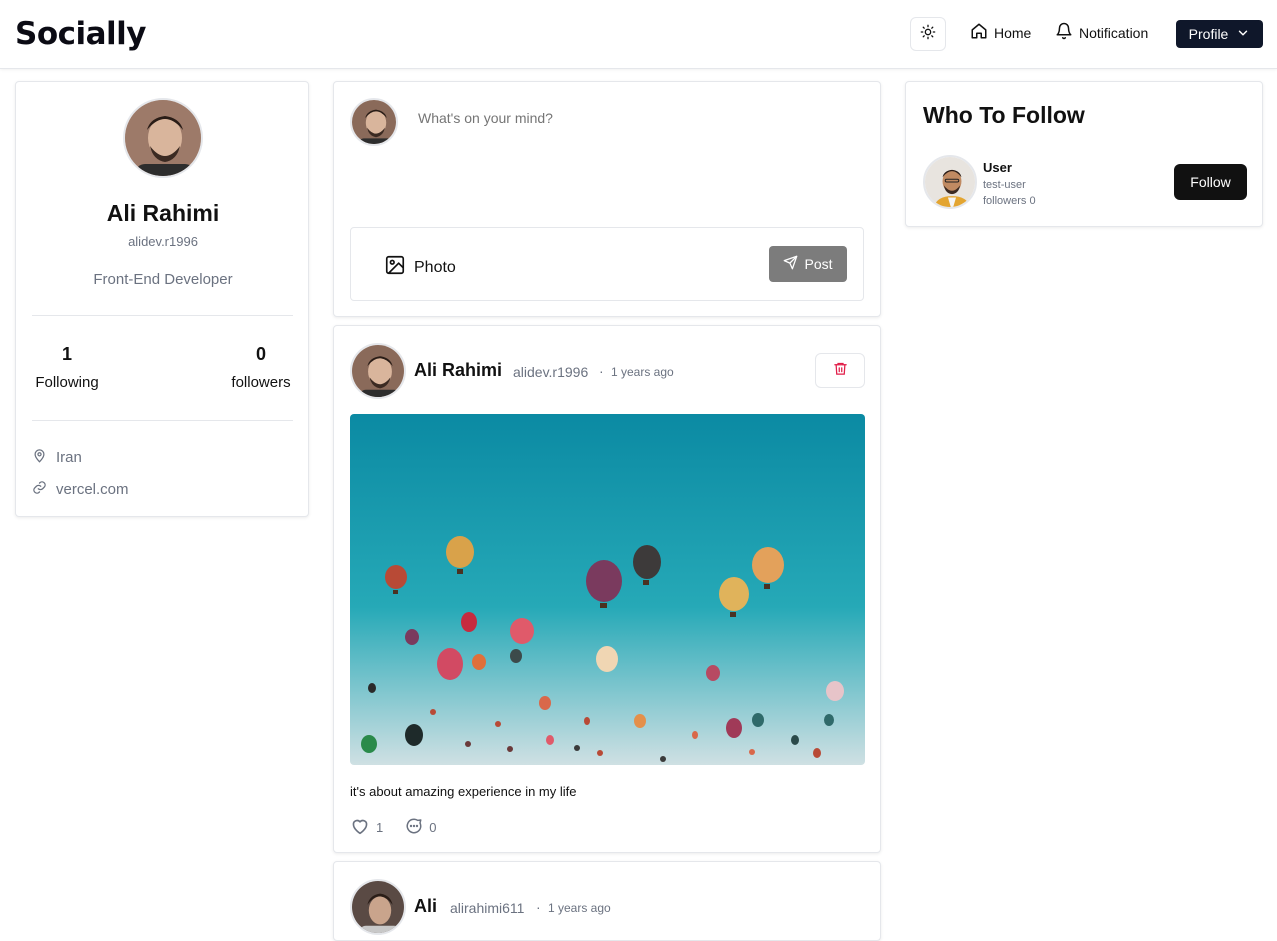  I want to click on delete-post-button, so click(840, 370).